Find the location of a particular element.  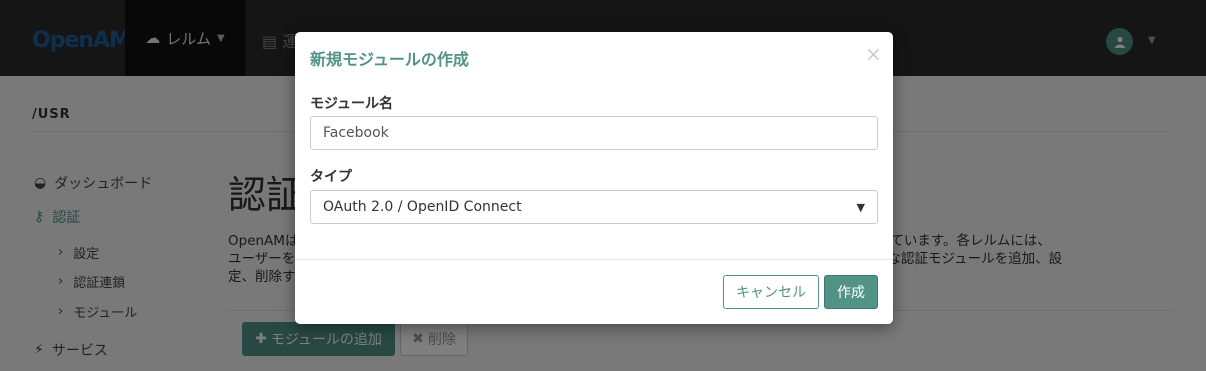

module-name-input is located at coordinates (594, 133).